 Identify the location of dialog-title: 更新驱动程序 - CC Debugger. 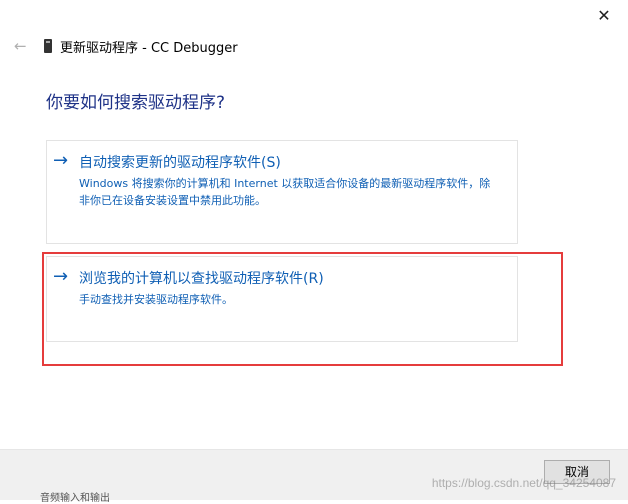
(149, 48).